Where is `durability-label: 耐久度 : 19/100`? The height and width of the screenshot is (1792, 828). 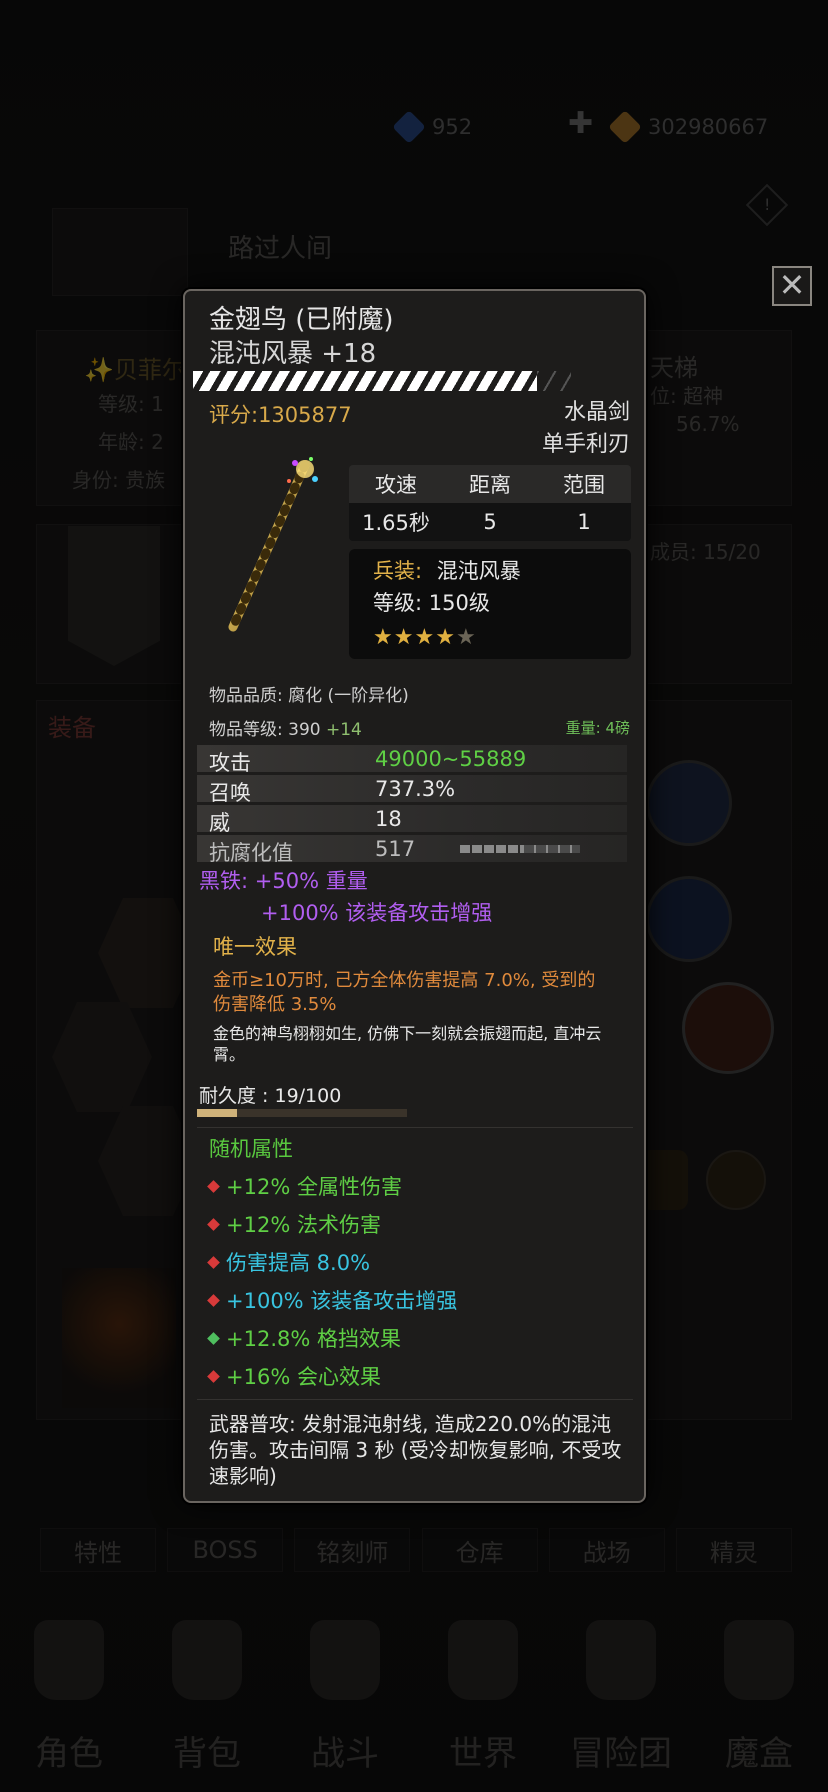 durability-label: 耐久度 : 19/100 is located at coordinates (270, 1096).